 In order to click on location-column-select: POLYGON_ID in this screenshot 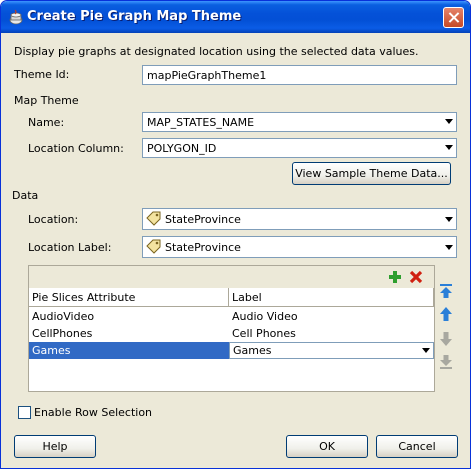, I will do `click(299, 148)`.